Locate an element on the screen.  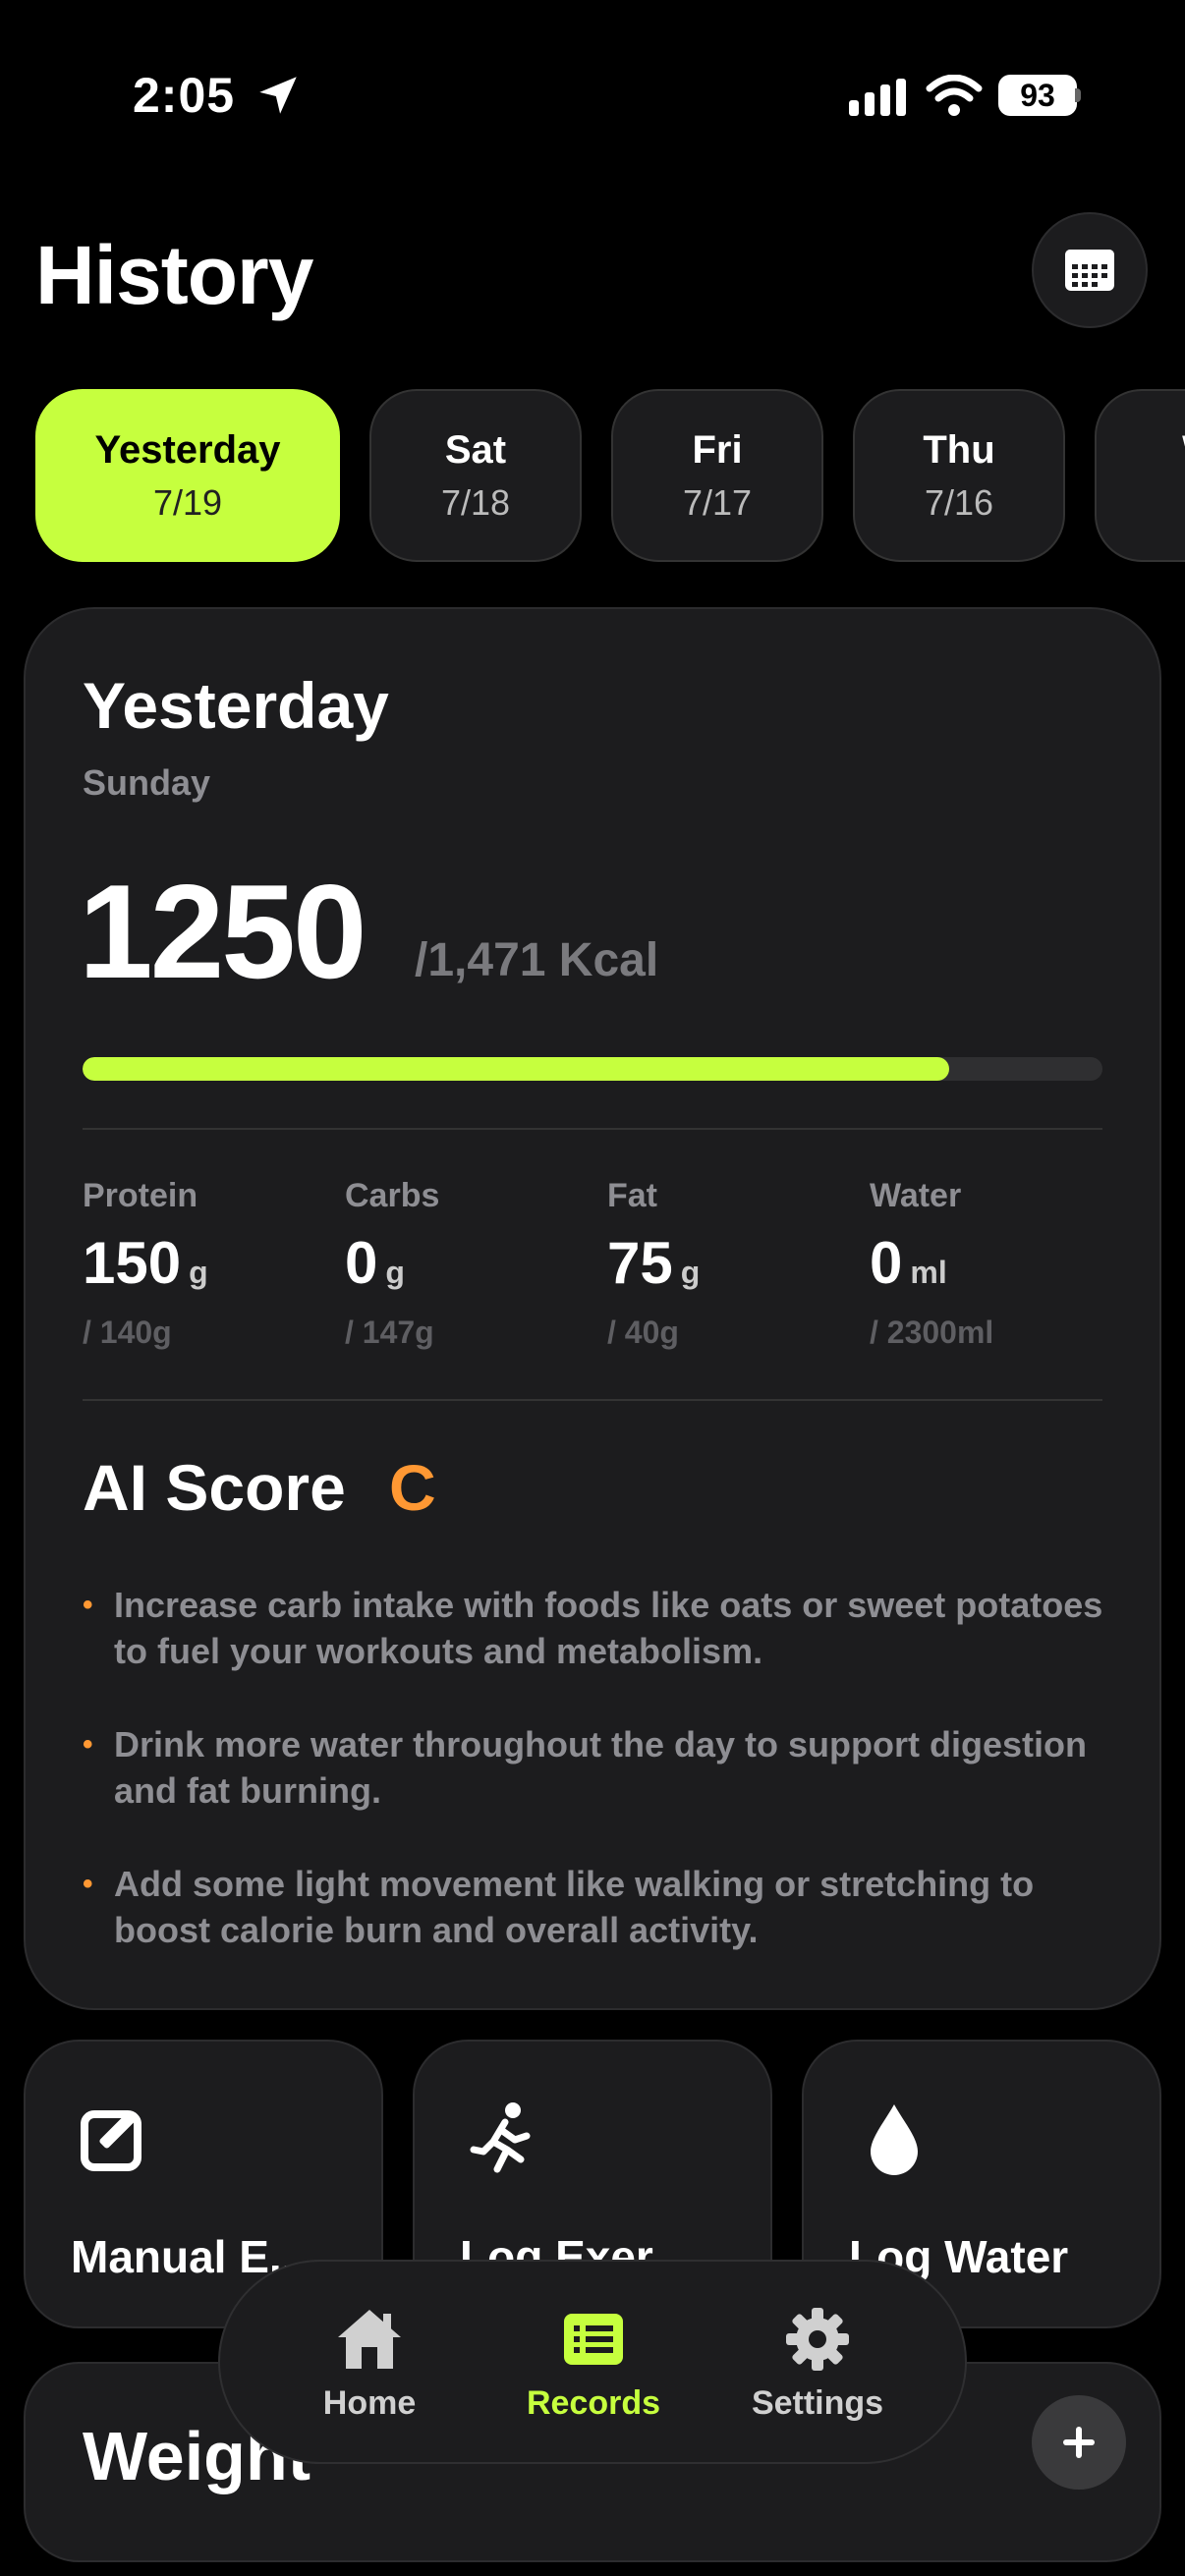
calorie-progress-fill is located at coordinates (517, 1069).